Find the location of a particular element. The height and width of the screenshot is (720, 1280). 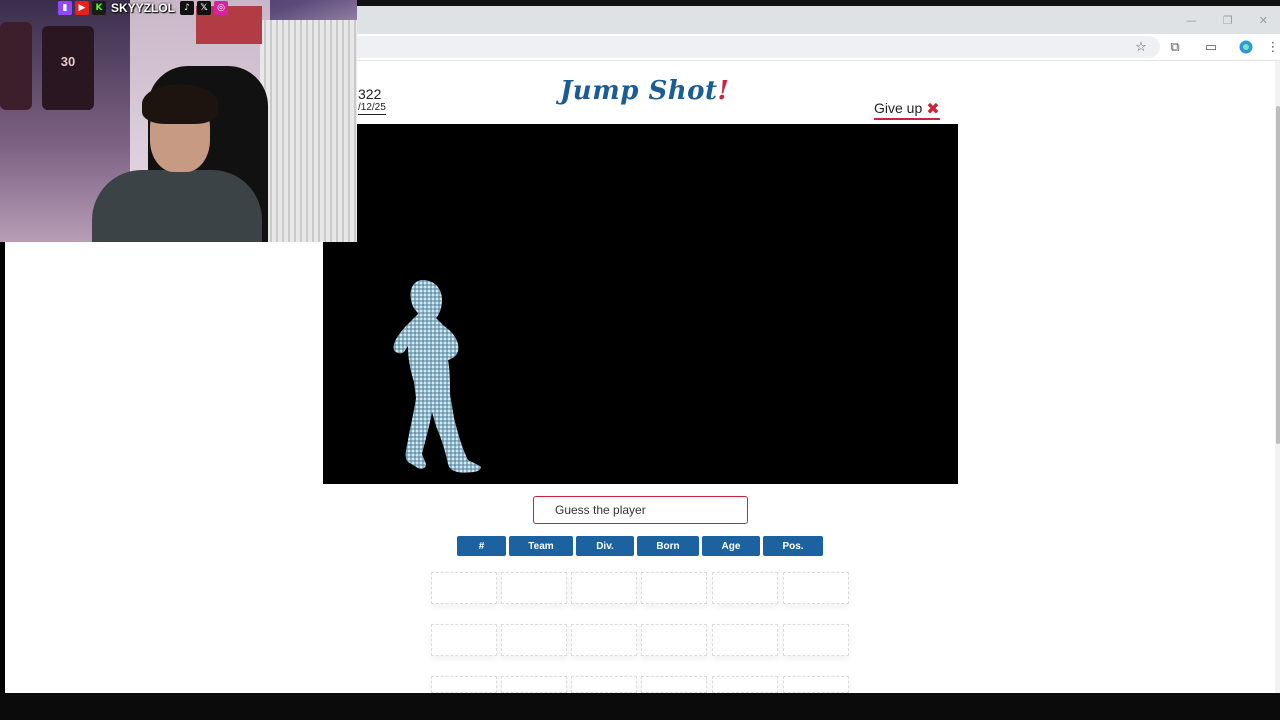

puzzle-icon: ⧉ is located at coordinates (1175, 47).